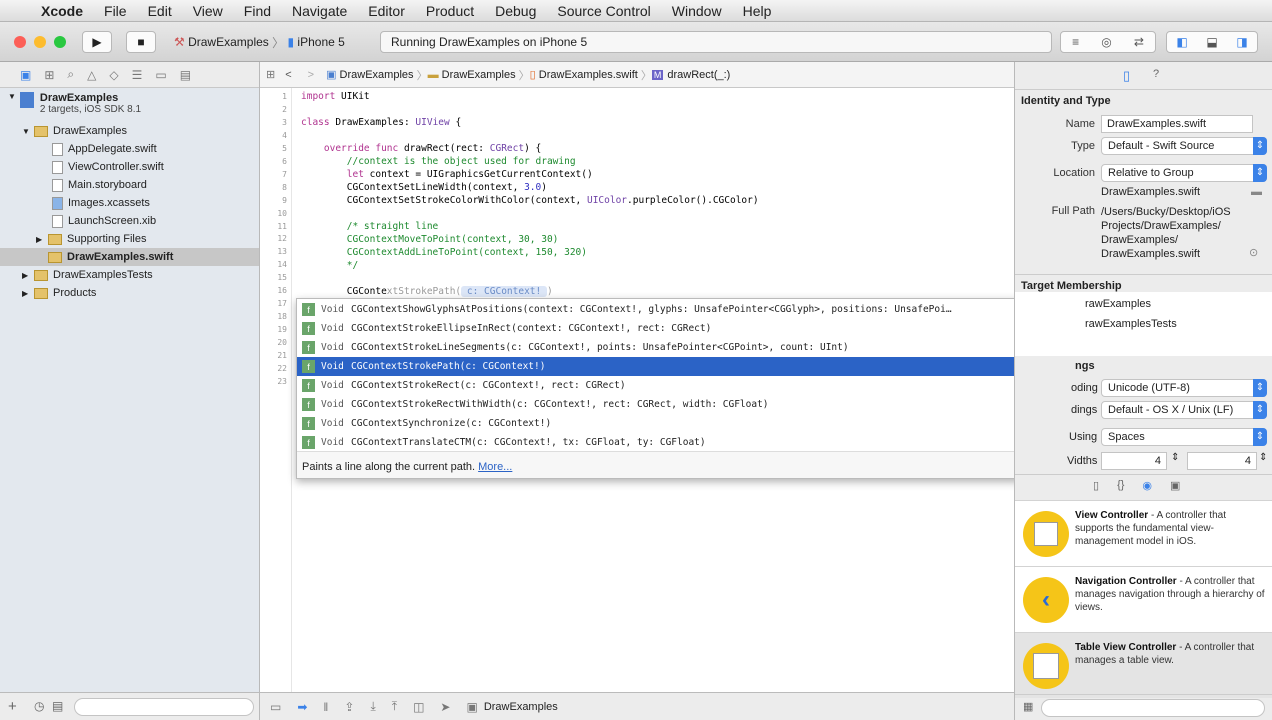 The width and height of the screenshot is (1272, 720). What do you see at coordinates (25, 75) in the screenshot?
I see `project-navigator-icon: ▣` at bounding box center [25, 75].